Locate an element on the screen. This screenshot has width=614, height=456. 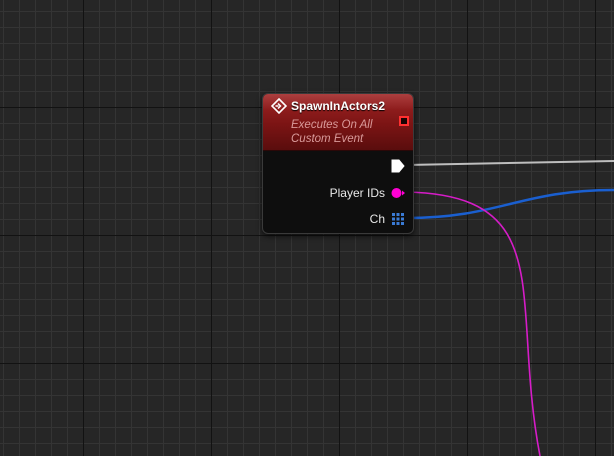
node-subtitle-line2: Custom Event is located at coordinates (327, 139).